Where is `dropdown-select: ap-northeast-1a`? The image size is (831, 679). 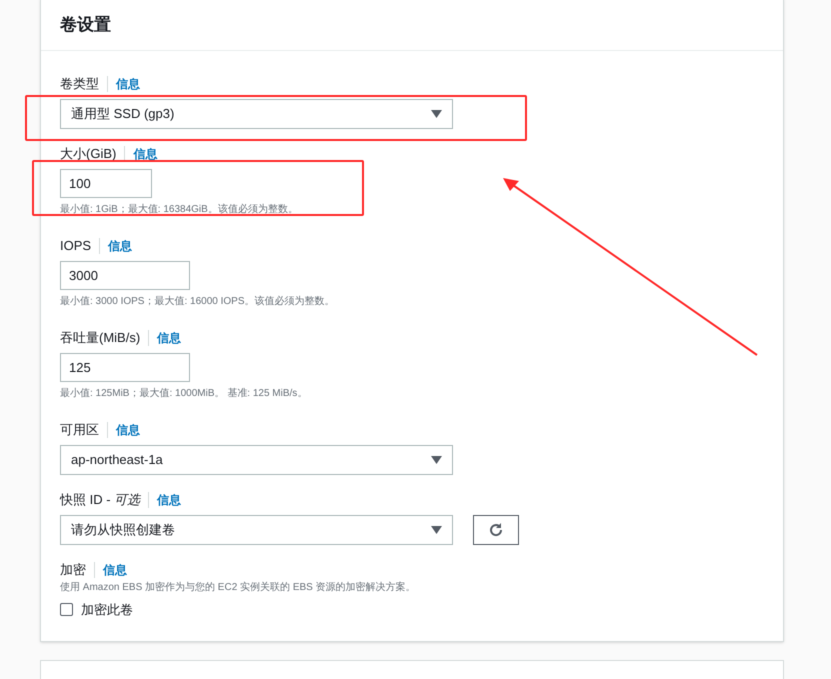 dropdown-select: ap-northeast-1a is located at coordinates (256, 460).